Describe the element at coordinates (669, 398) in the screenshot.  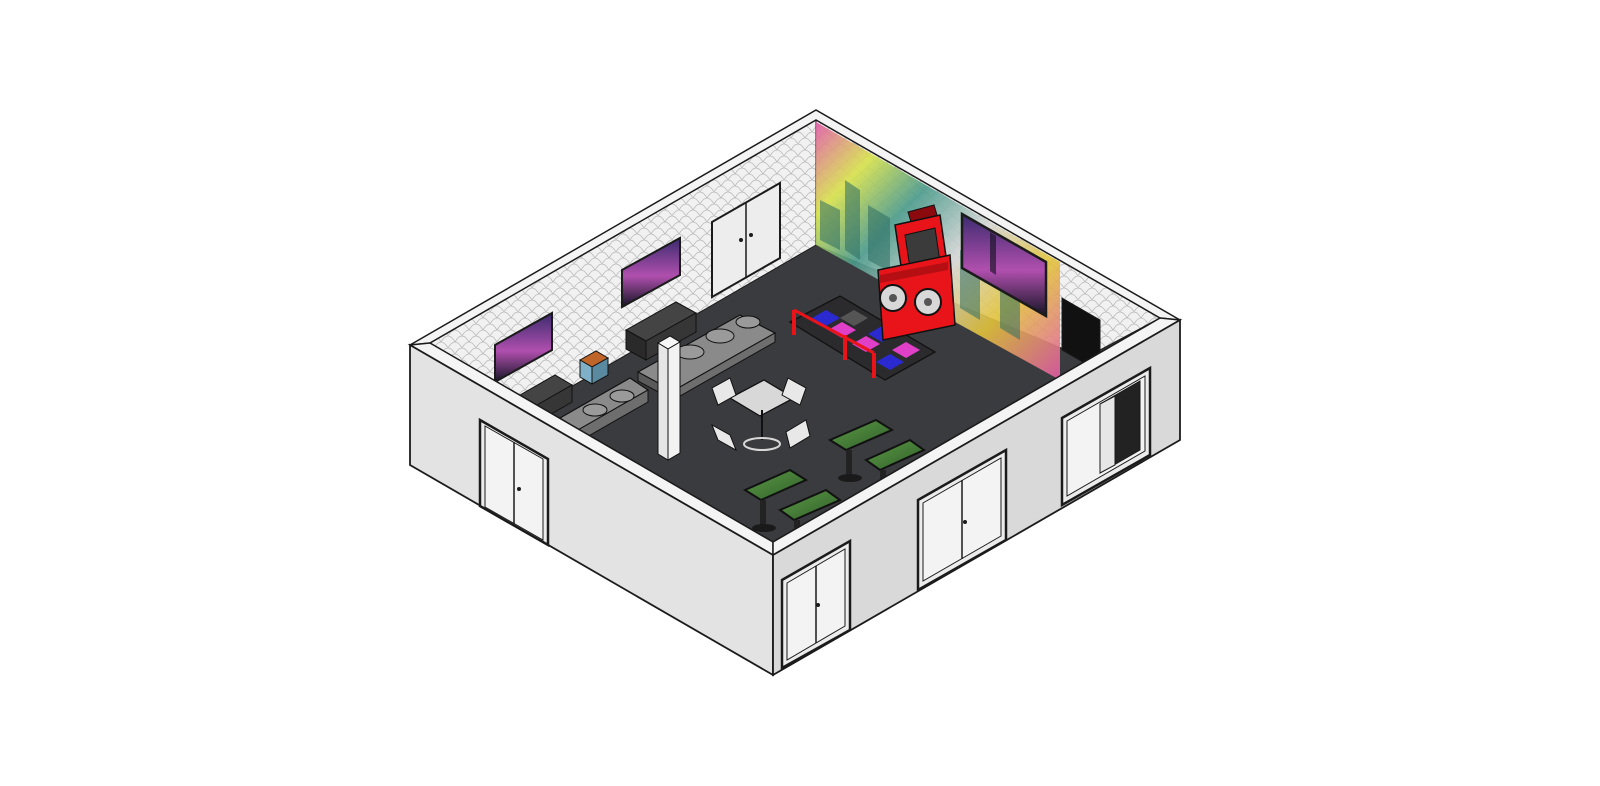
I see `support-column` at that location.